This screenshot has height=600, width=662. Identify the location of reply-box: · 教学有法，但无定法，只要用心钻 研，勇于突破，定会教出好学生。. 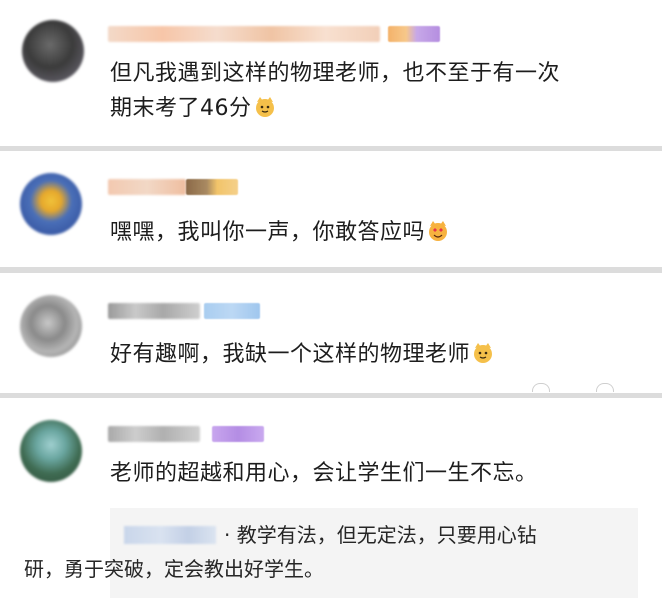
(331, 553).